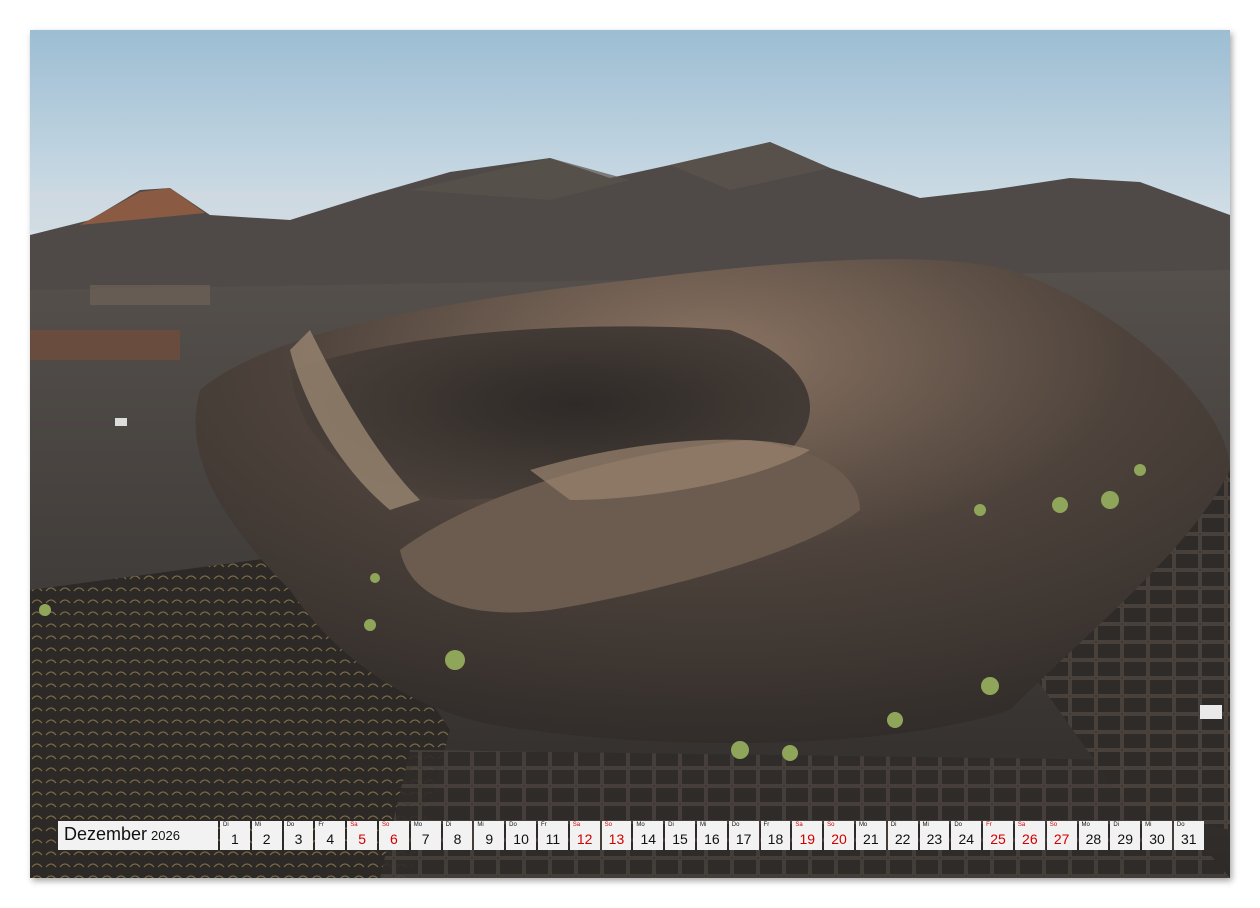 The image size is (1260, 908). I want to click on day-number: 16, so click(712, 839).